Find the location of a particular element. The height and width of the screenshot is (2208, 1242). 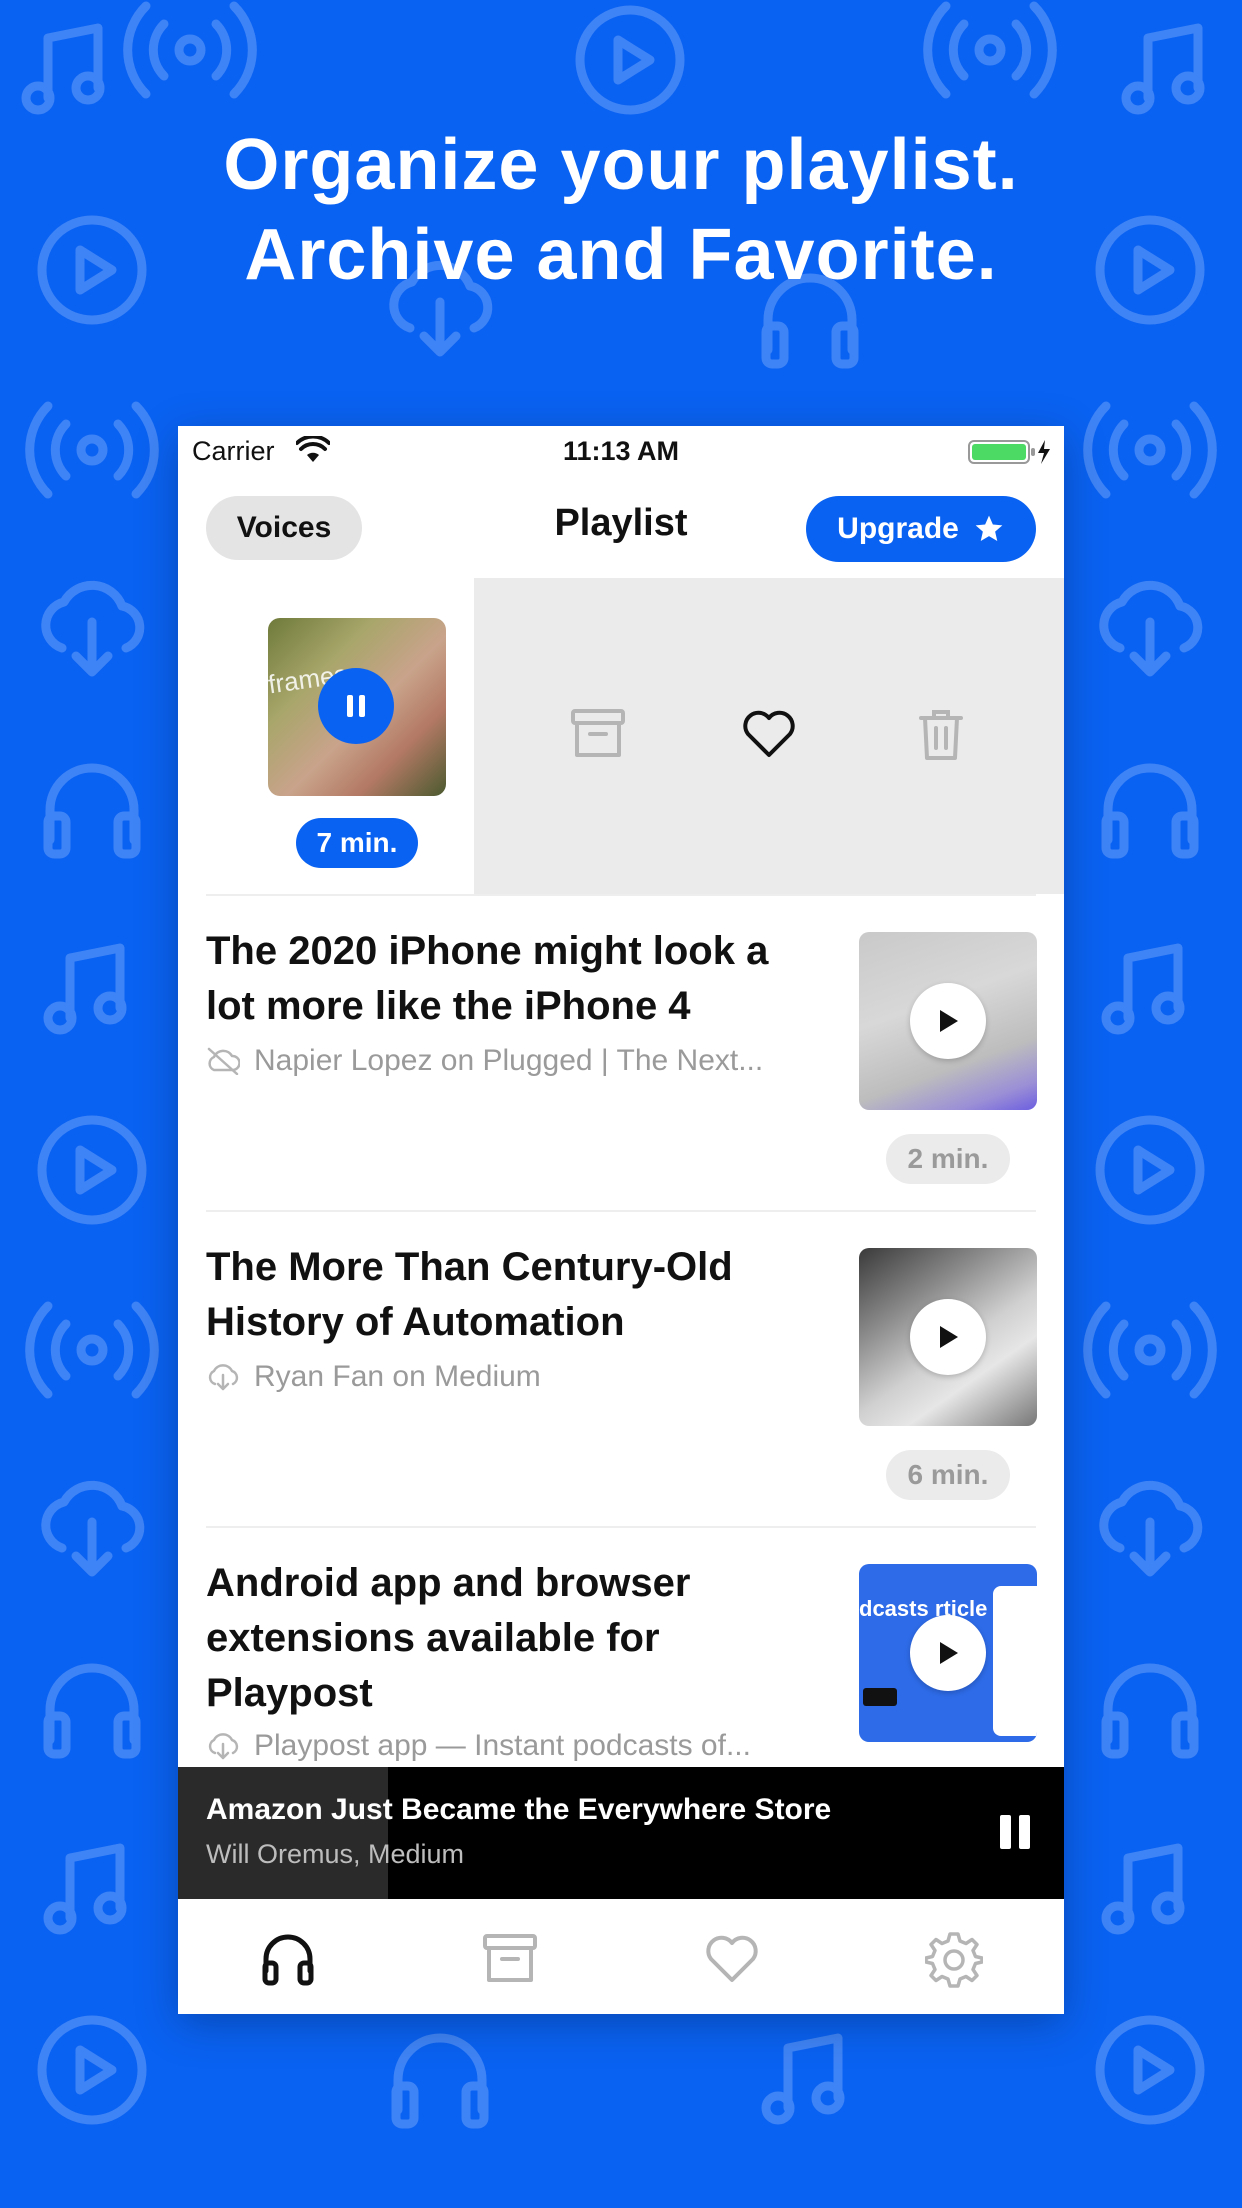

duration-badge: 2 min. is located at coordinates (948, 1159).